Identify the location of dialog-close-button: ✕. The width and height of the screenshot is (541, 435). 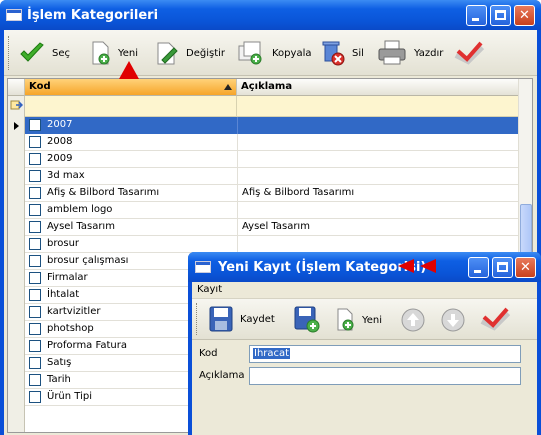
(525, 267).